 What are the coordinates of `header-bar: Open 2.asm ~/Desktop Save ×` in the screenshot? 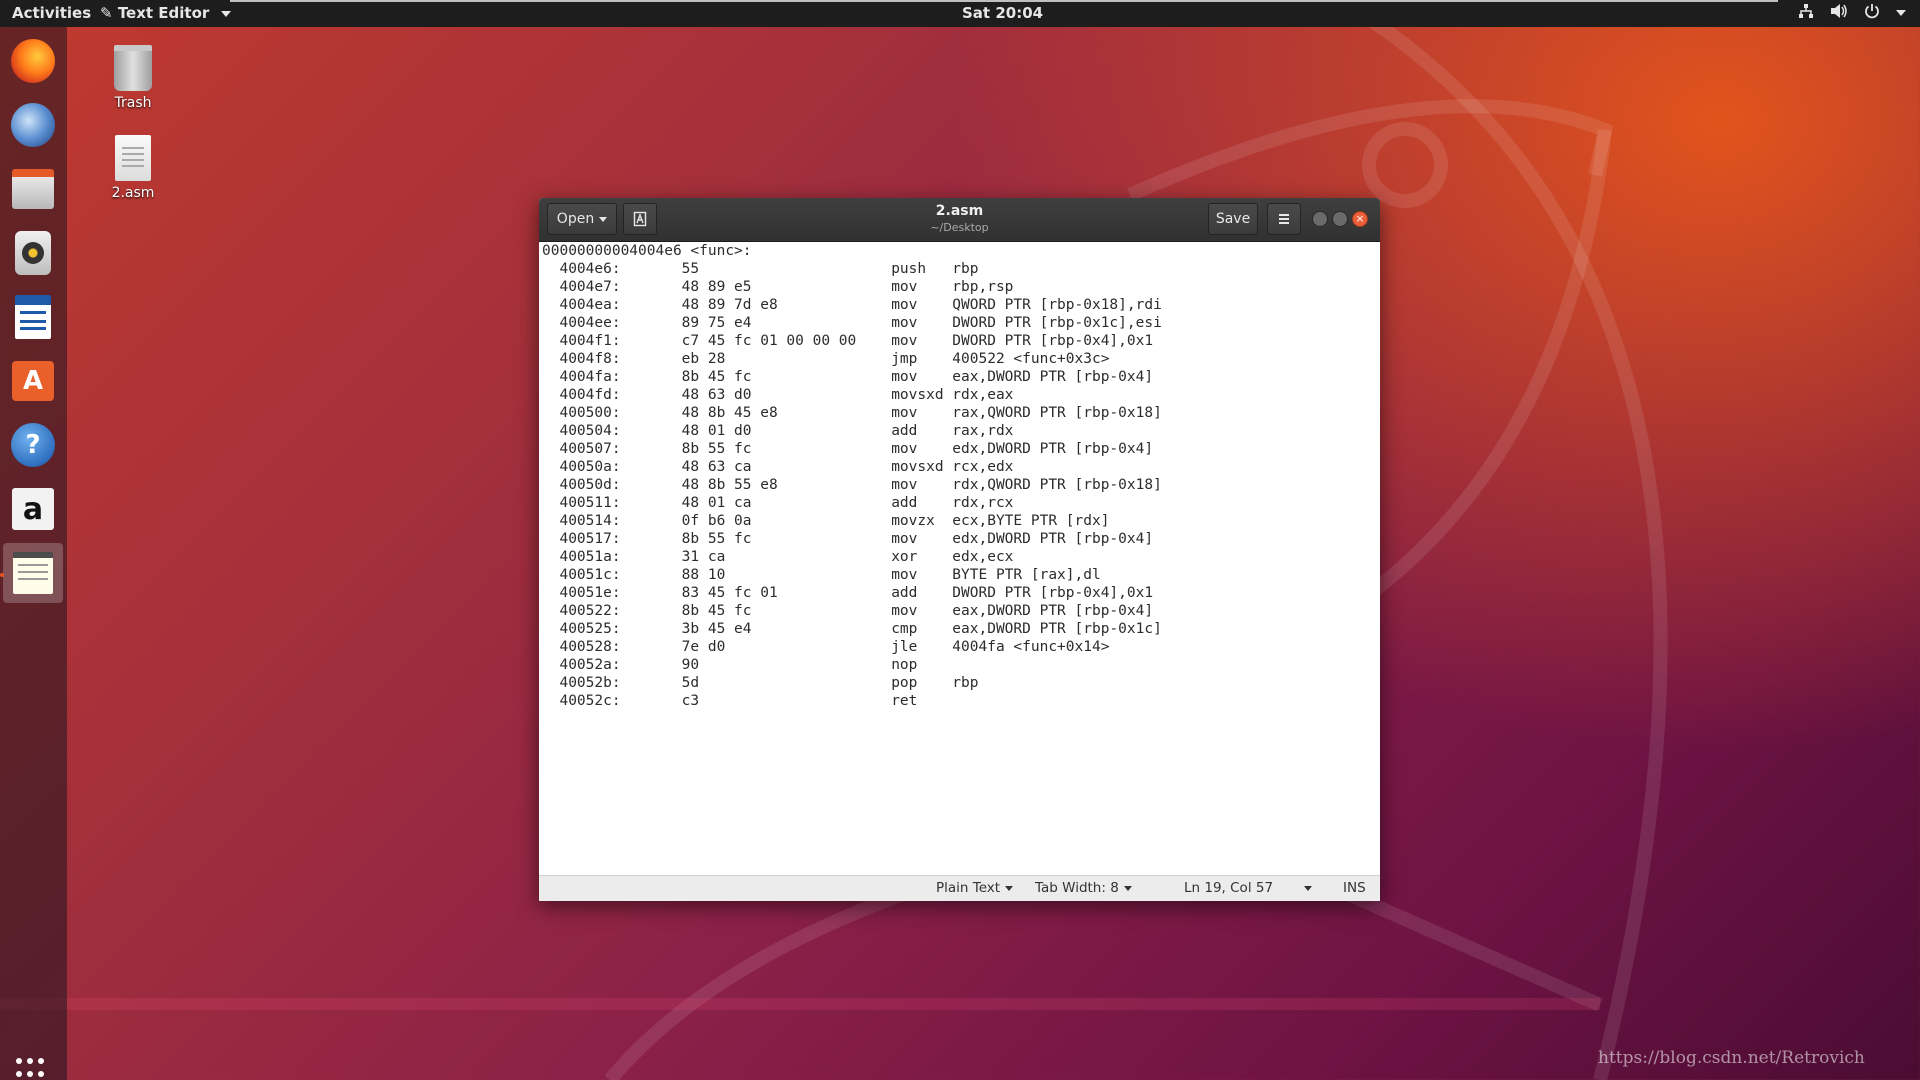 It's located at (959, 220).